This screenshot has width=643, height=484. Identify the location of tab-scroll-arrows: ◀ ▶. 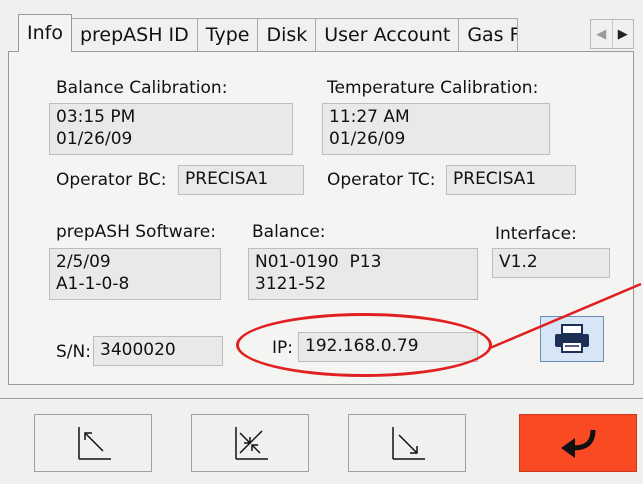
(612, 34).